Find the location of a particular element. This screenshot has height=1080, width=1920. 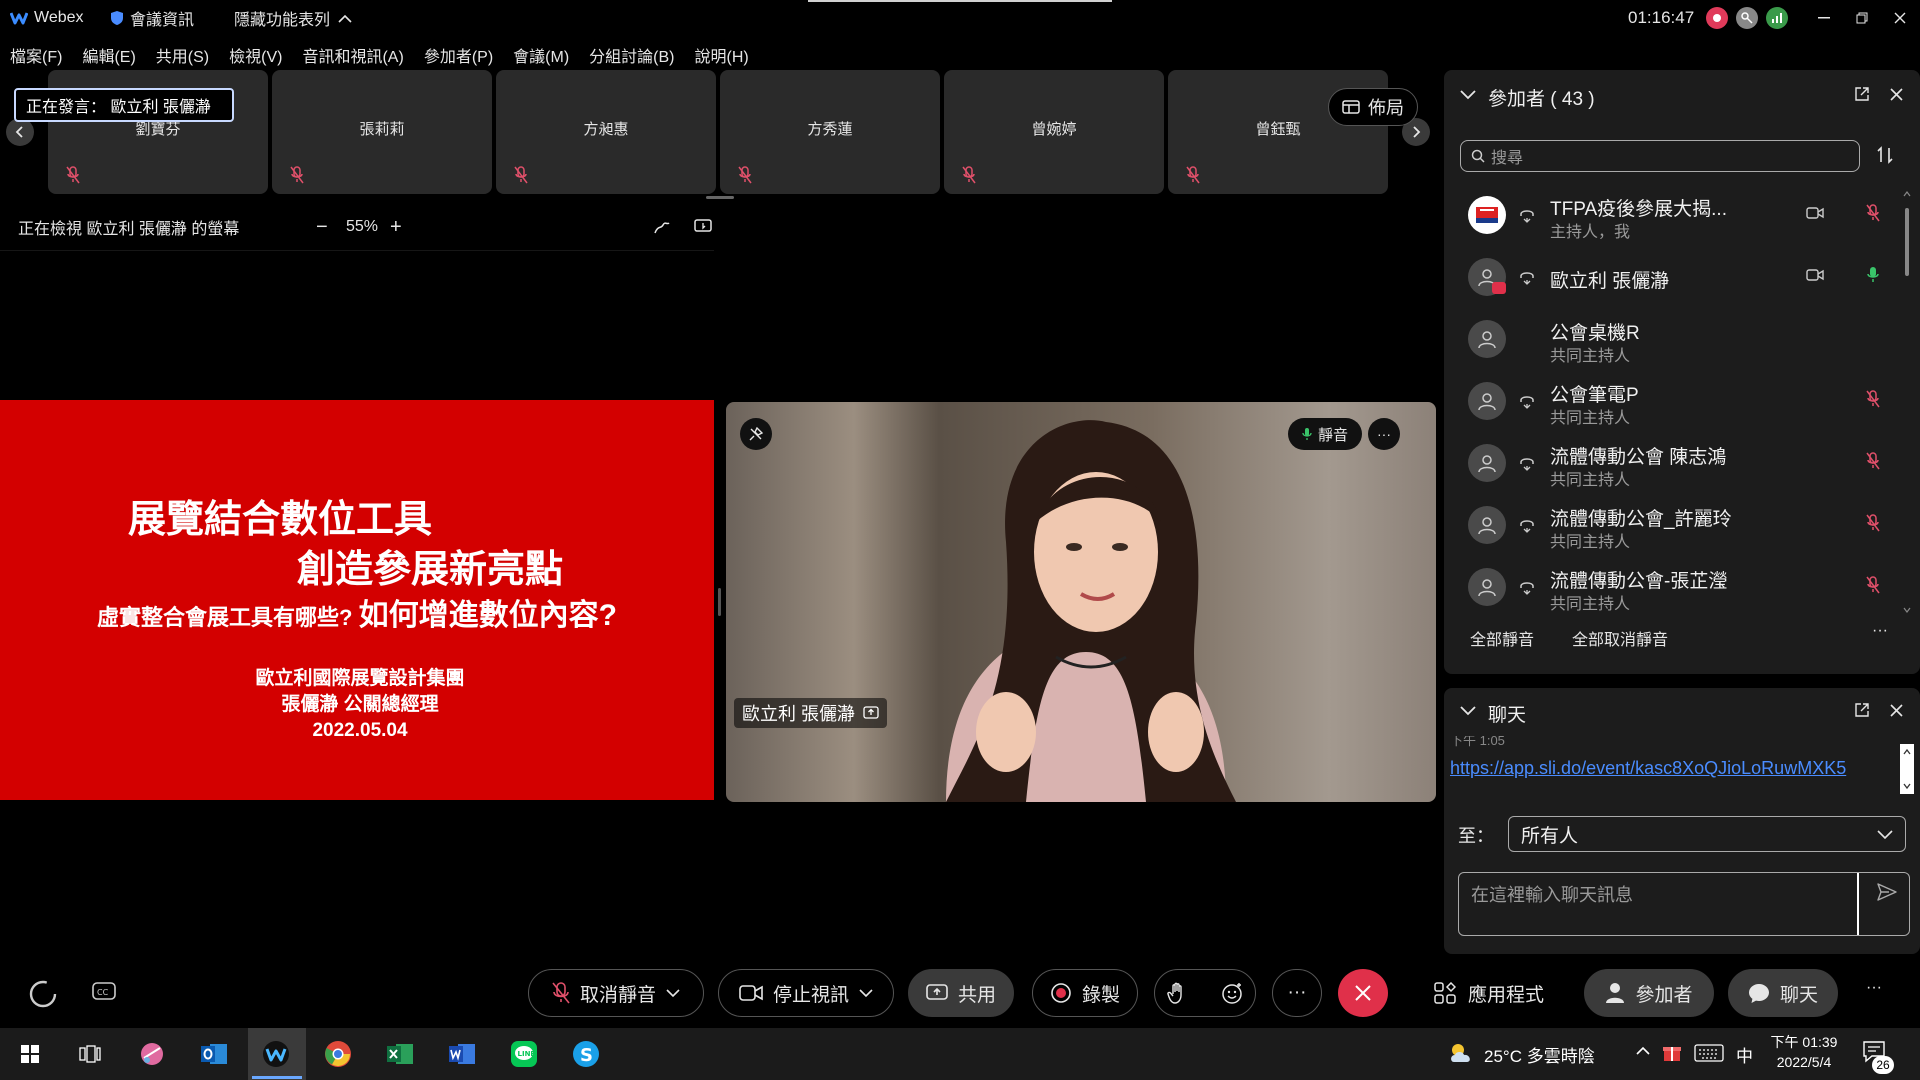

mic-muted-icon is located at coordinates (297, 175).